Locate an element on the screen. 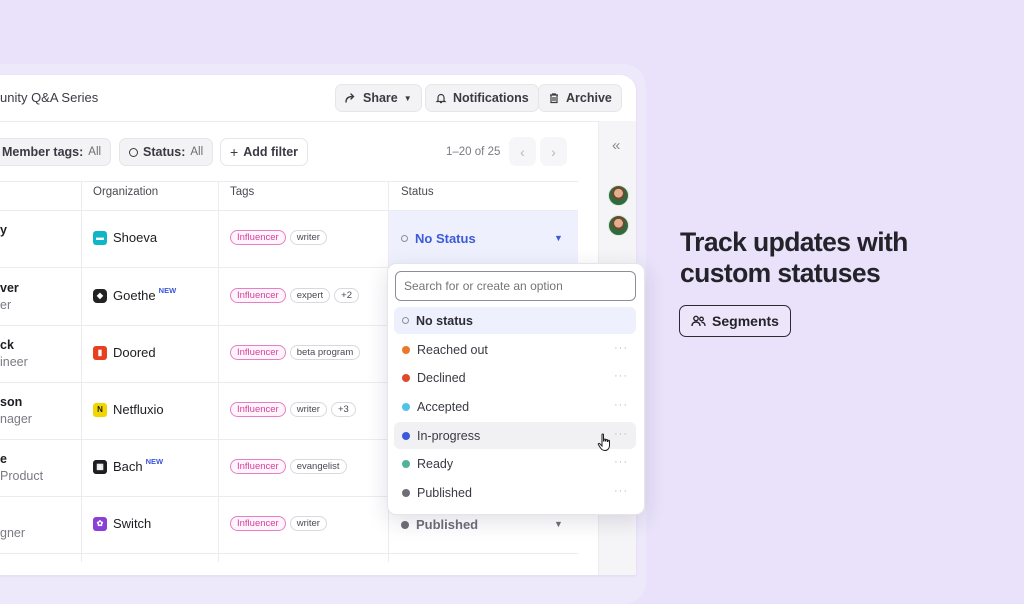  notifications-label: Notifications is located at coordinates (491, 98).